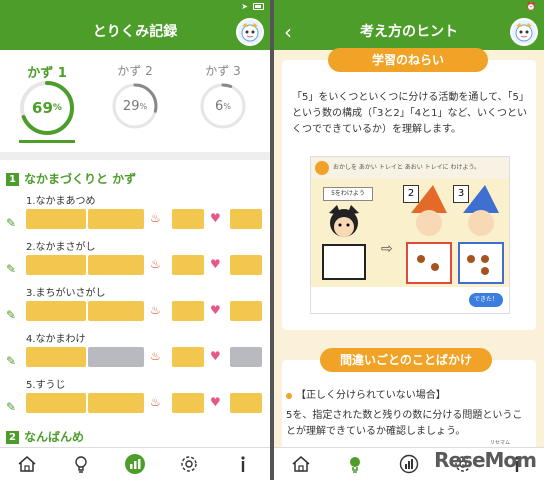 The height and width of the screenshot is (480, 544). I want to click on watermark-text: ReseMom, so click(485, 460).